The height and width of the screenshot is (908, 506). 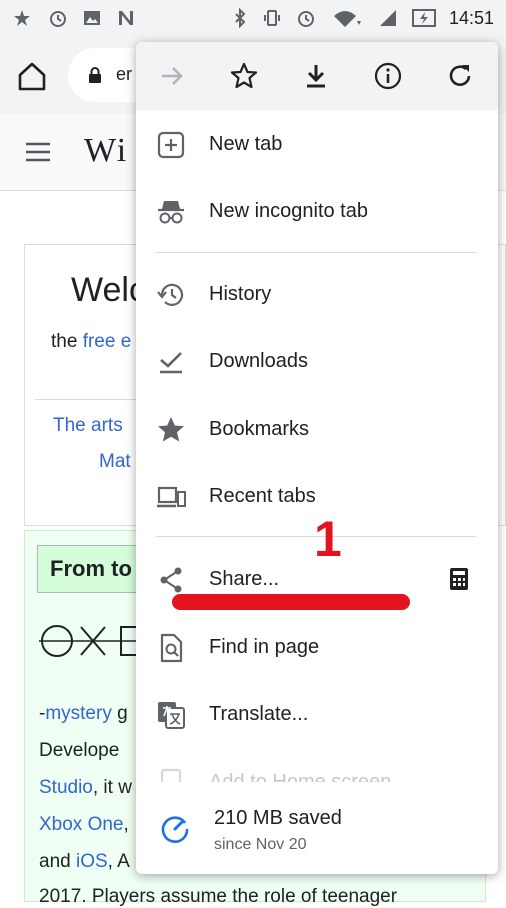 I want to click on text: , A, so click(x=118, y=861).